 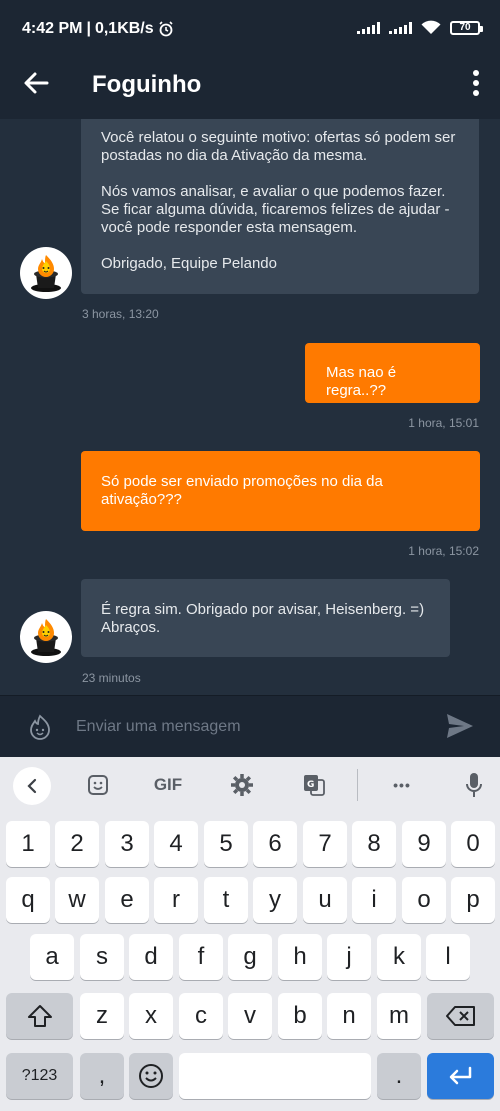 I want to click on key-e: e, so click(x=127, y=900).